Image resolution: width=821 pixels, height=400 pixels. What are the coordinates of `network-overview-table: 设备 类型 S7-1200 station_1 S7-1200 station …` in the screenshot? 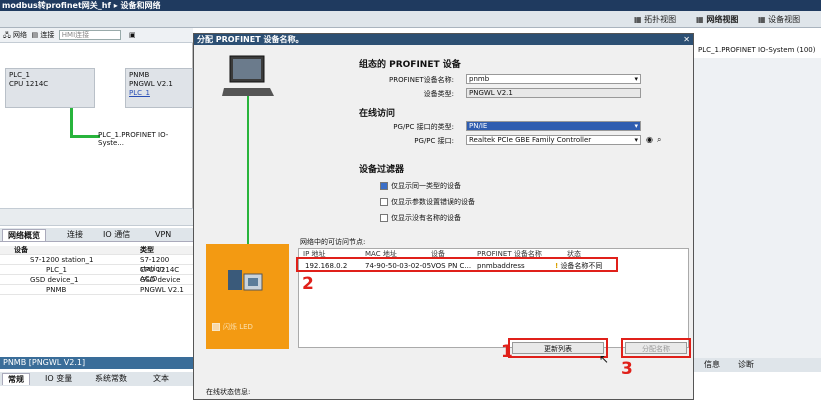 It's located at (96, 281).